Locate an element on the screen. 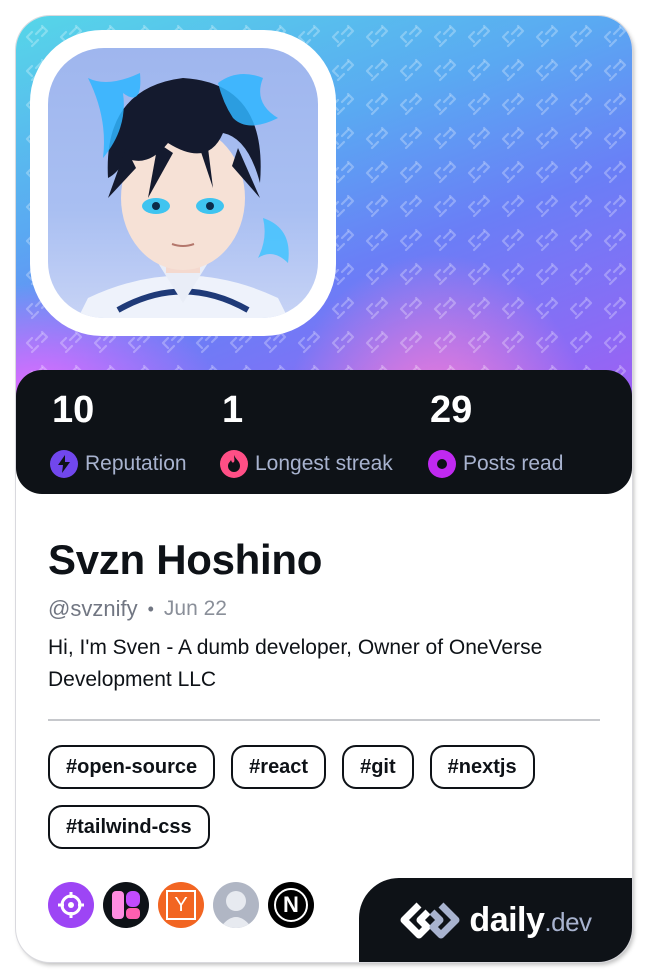 The width and height of the screenshot is (648, 978). avatar-frame is located at coordinates (183, 183).